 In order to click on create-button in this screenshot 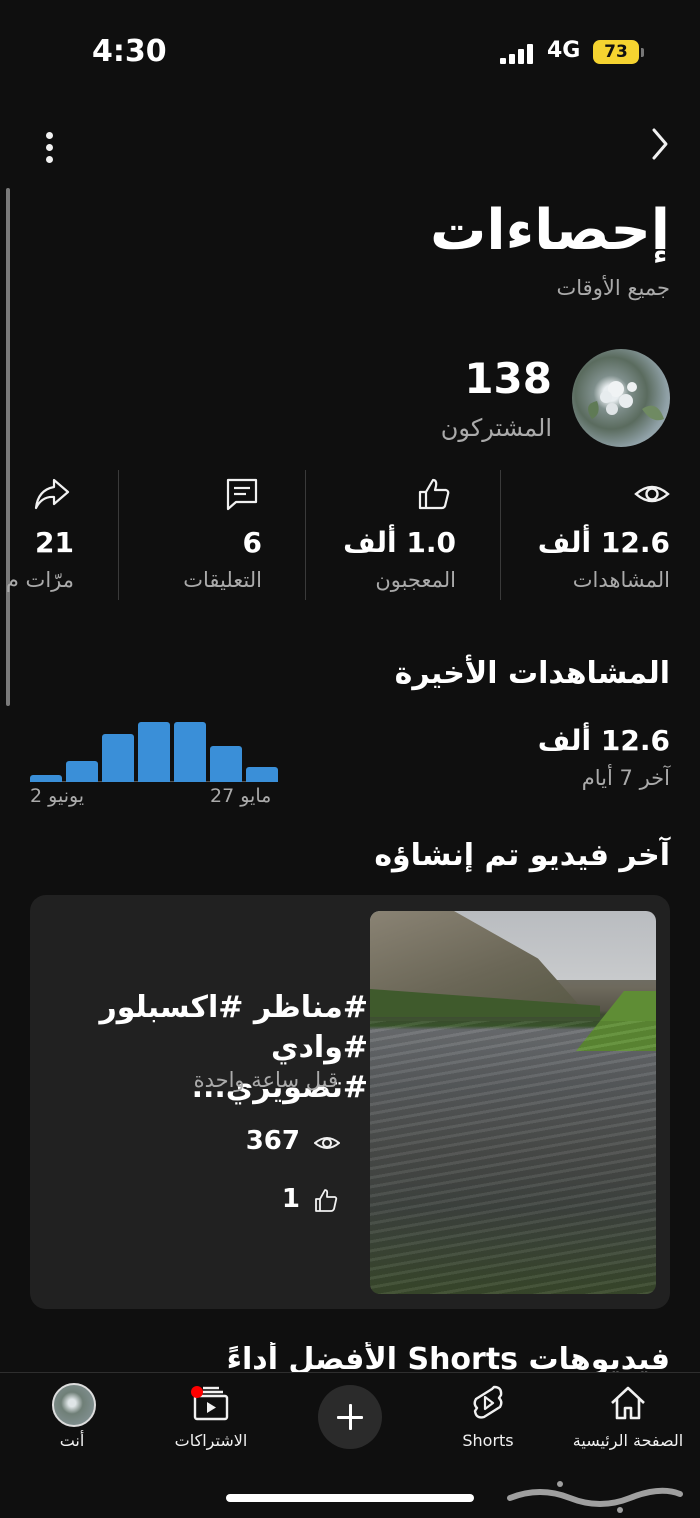, I will do `click(350, 1417)`.